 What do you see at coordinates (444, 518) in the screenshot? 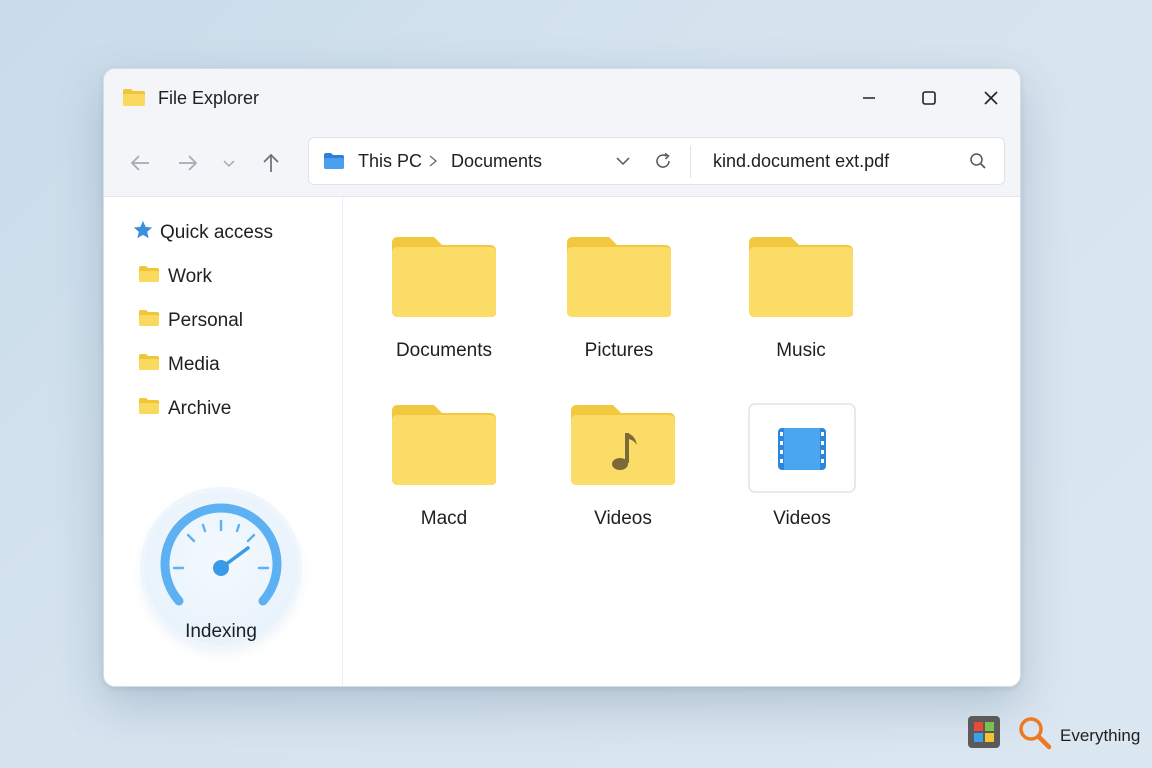
I see `item-name: Macd` at bounding box center [444, 518].